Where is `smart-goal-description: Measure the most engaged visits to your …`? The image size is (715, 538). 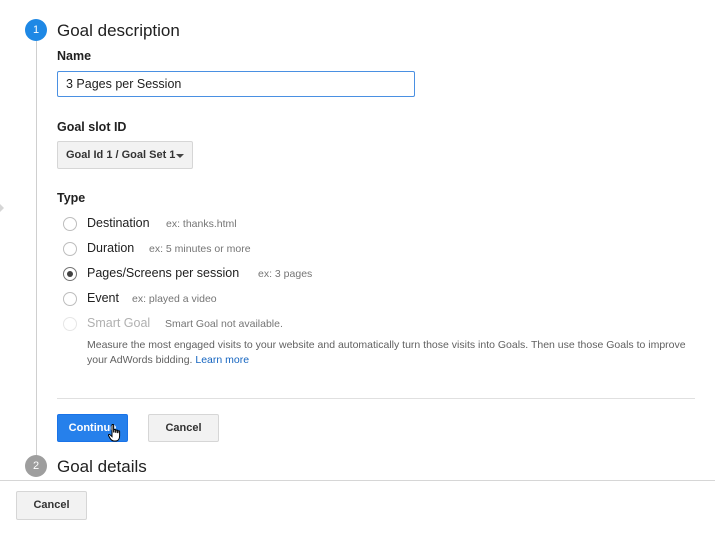
smart-goal-description: Measure the most engaged visits to your … is located at coordinates (387, 353).